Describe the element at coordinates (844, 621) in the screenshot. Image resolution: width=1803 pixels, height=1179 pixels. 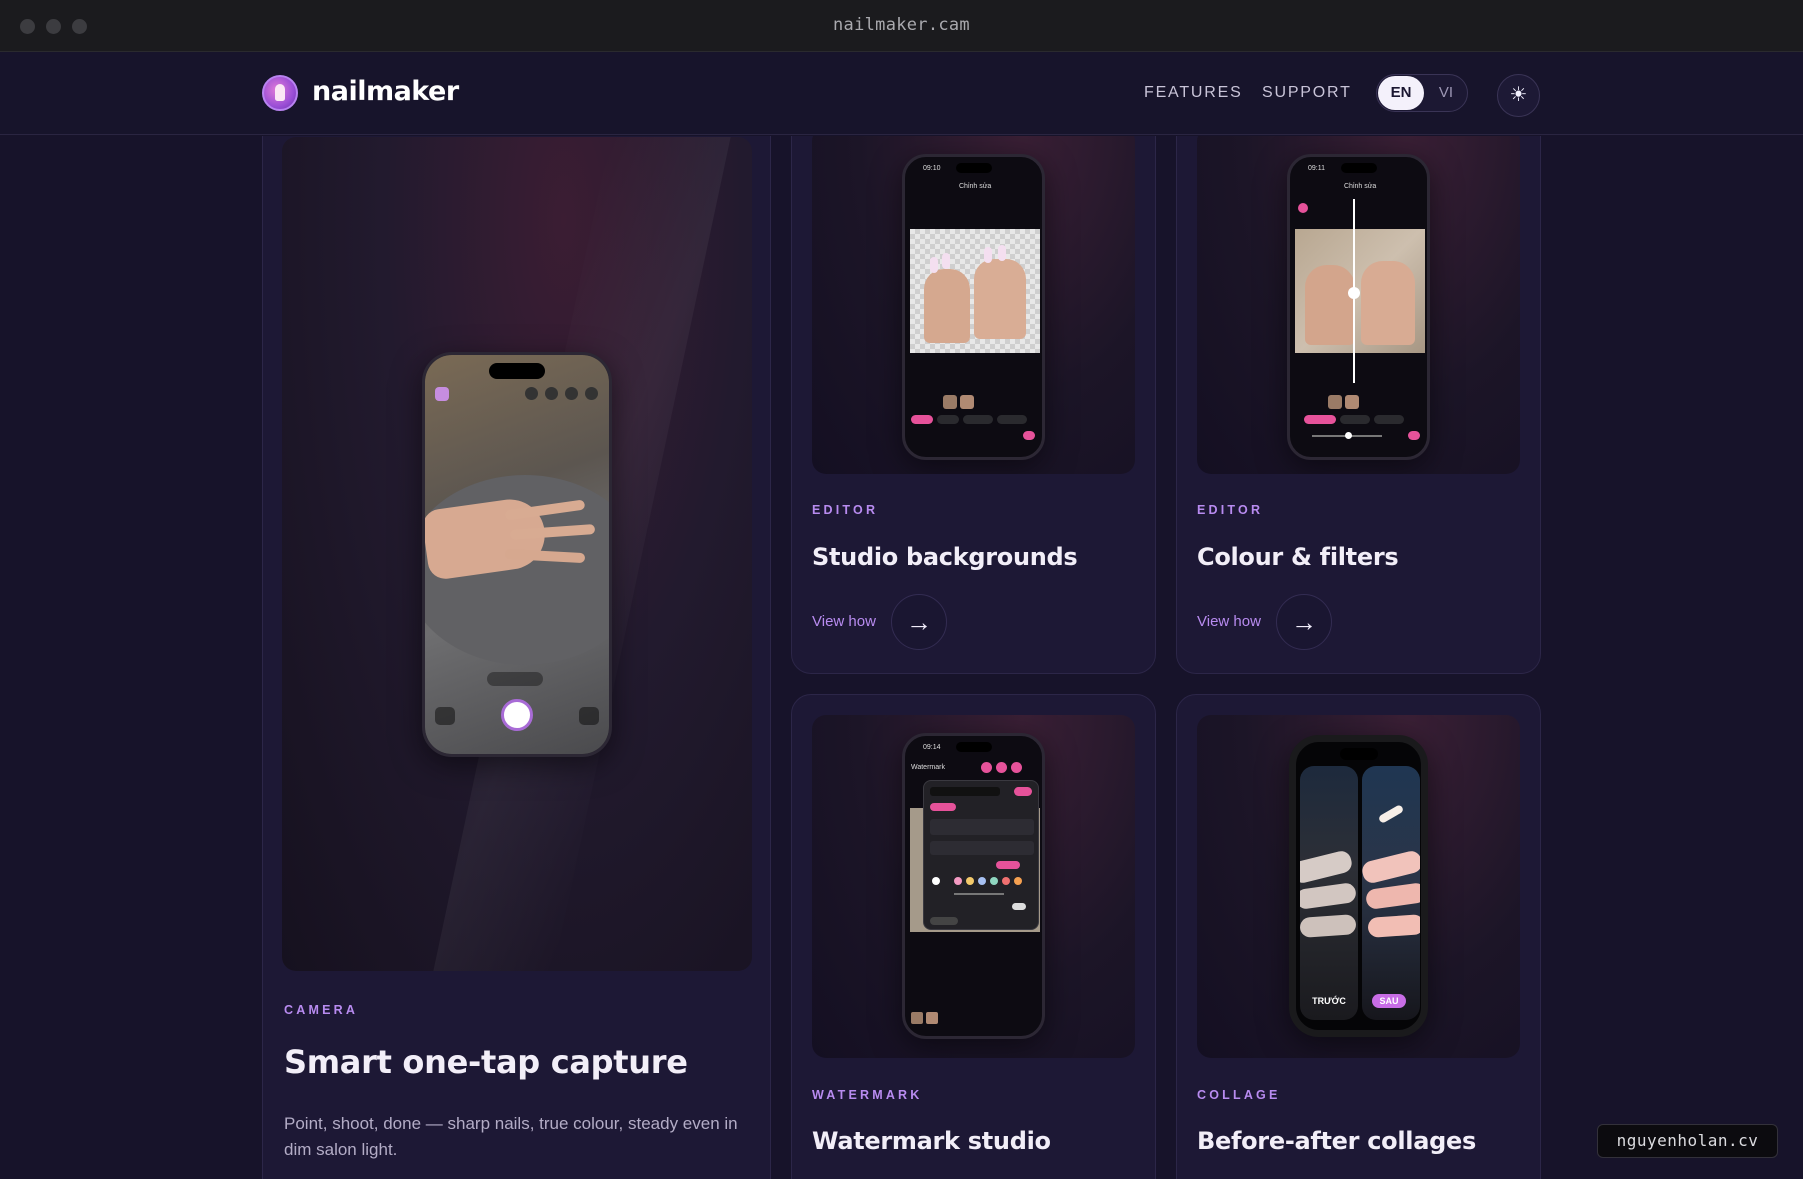
I see `view-how-studio-link: View how` at that location.